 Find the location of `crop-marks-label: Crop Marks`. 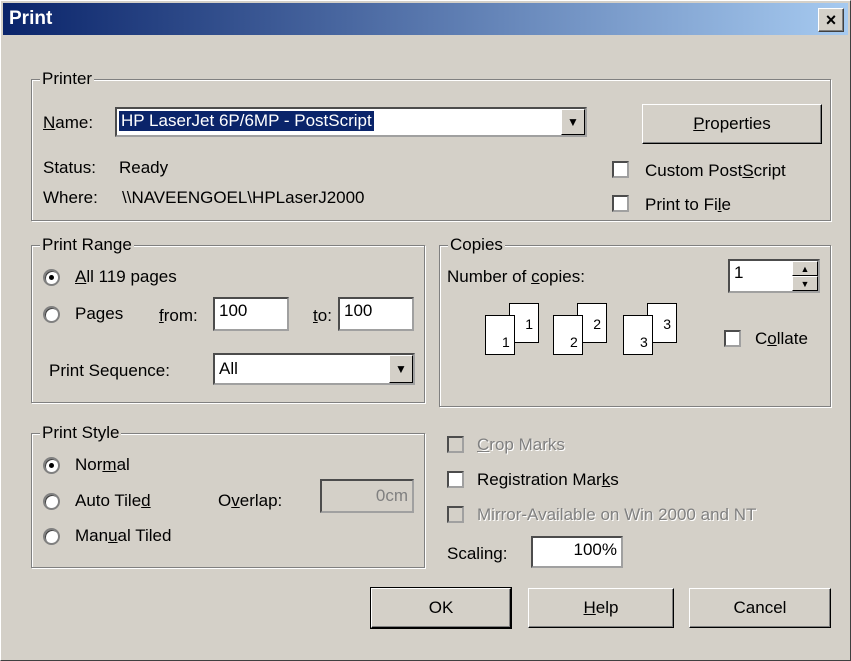

crop-marks-label: Crop Marks is located at coordinates (521, 444).